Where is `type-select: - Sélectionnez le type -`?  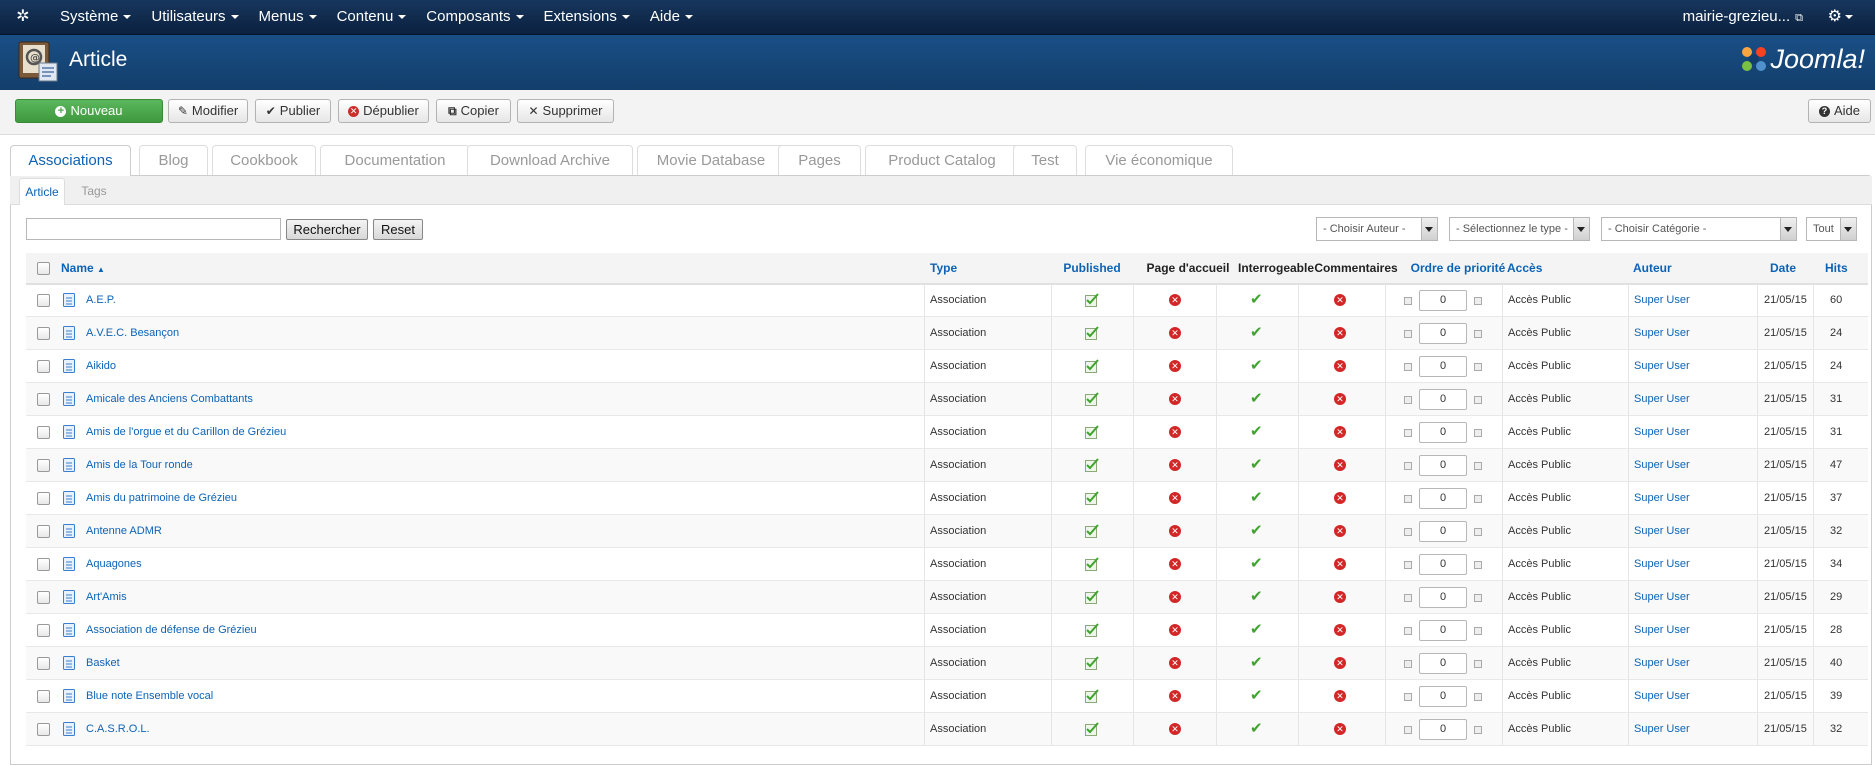
type-select: - Sélectionnez le type - is located at coordinates (1519, 229).